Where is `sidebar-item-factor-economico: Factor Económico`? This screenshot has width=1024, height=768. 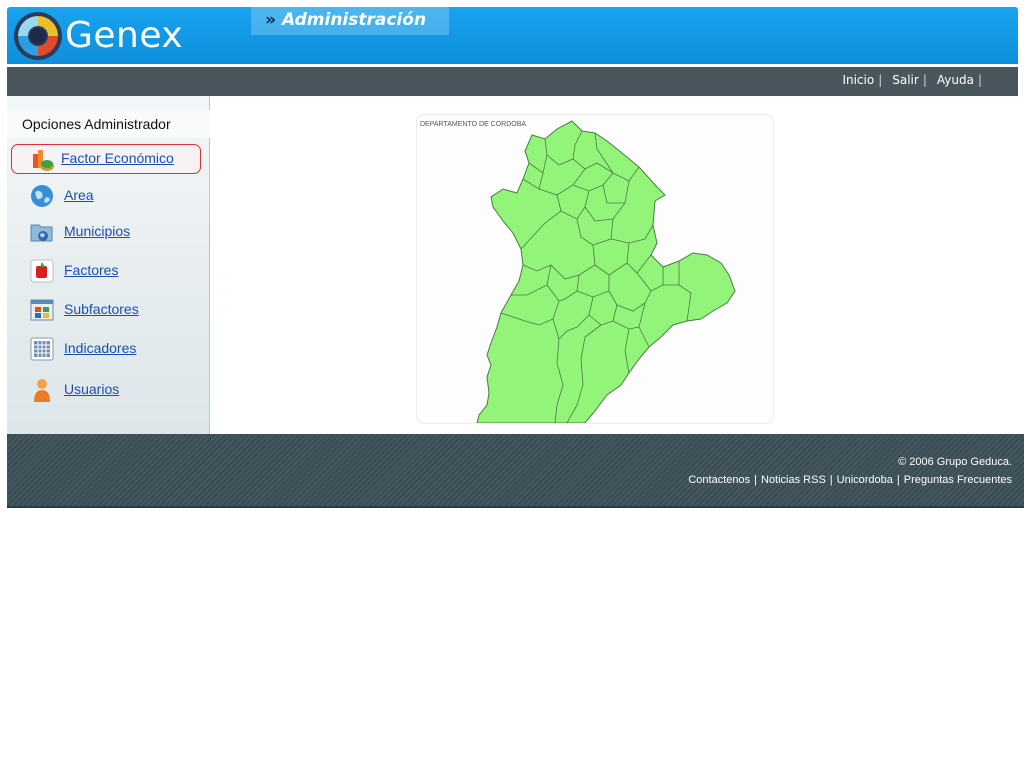 sidebar-item-factor-economico: Factor Económico is located at coordinates (106, 159).